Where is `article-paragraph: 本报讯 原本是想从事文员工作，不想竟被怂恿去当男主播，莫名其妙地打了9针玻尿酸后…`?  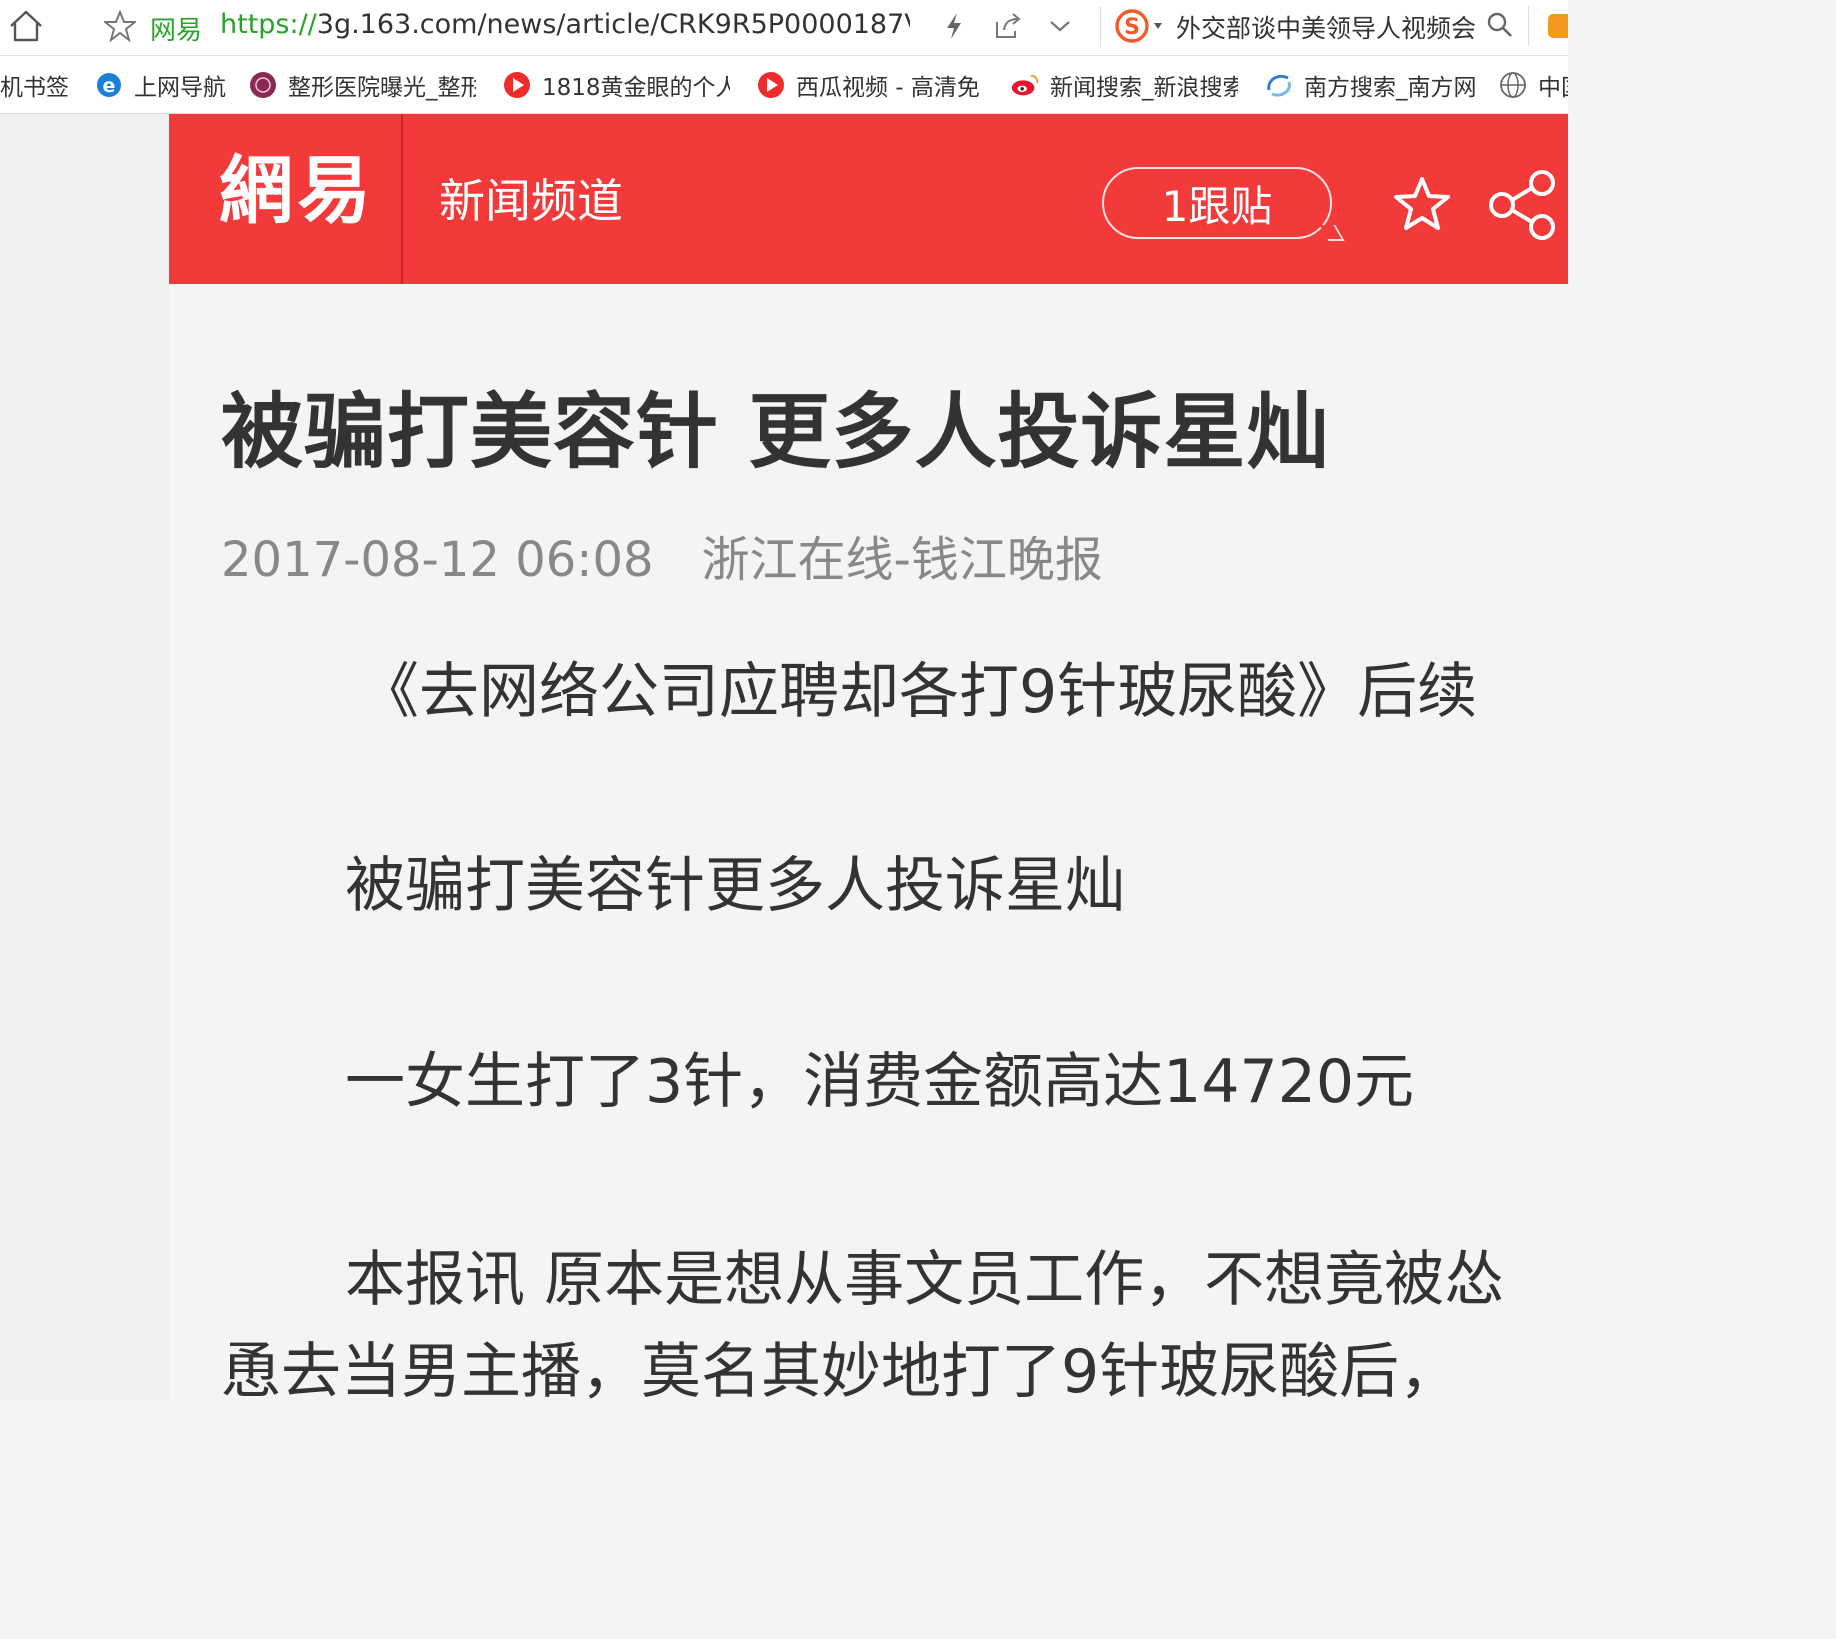 article-paragraph: 本报讯 原本是想从事文员工作，不想竟被怂恿去当男主播，莫名其妙地打了9针玻尿酸后… is located at coordinates (863, 1322).